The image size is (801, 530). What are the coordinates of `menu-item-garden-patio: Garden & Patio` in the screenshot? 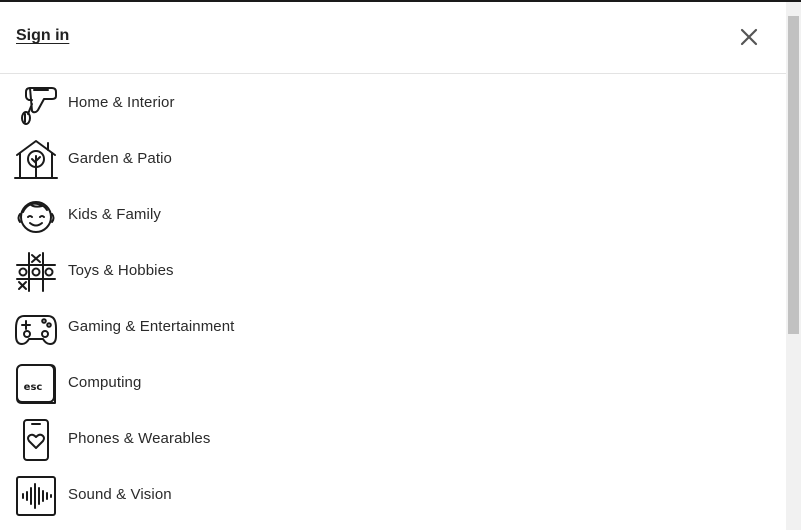 It's located at (393, 158).